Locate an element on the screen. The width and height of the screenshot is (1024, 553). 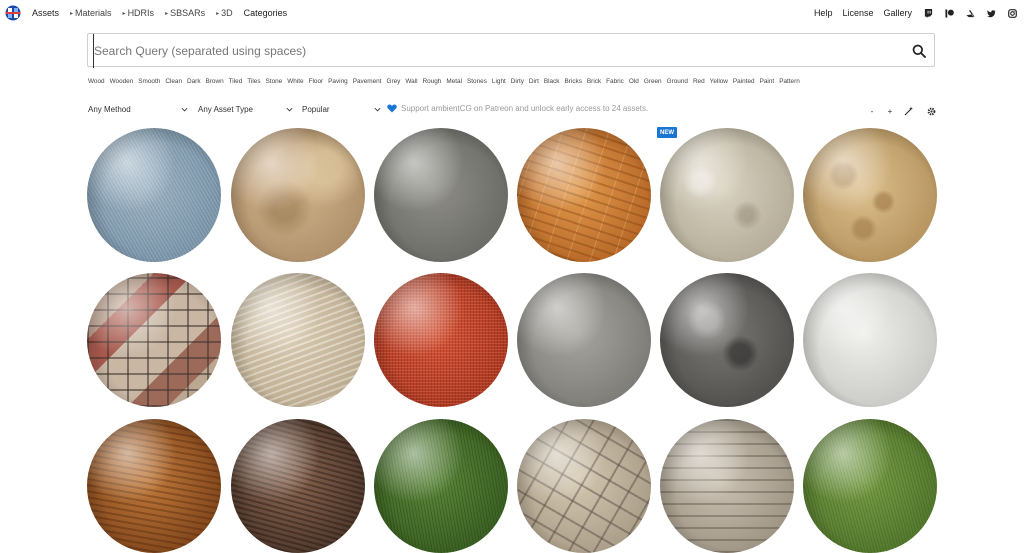
tag-metal: Metal is located at coordinates (454, 83).